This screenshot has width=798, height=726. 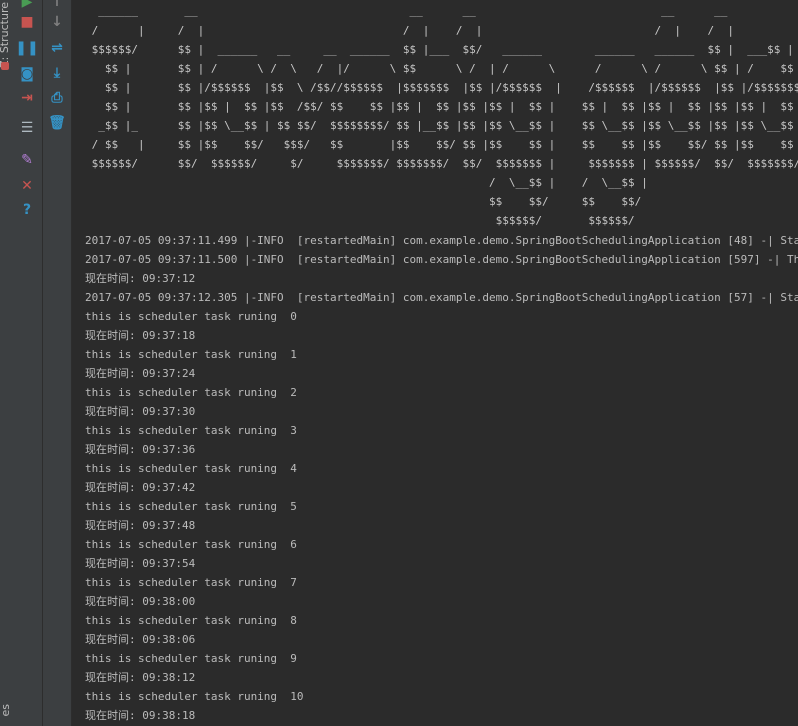 I want to click on time-output-line: 现在时间: 09:37:36, so click(x=140, y=449).